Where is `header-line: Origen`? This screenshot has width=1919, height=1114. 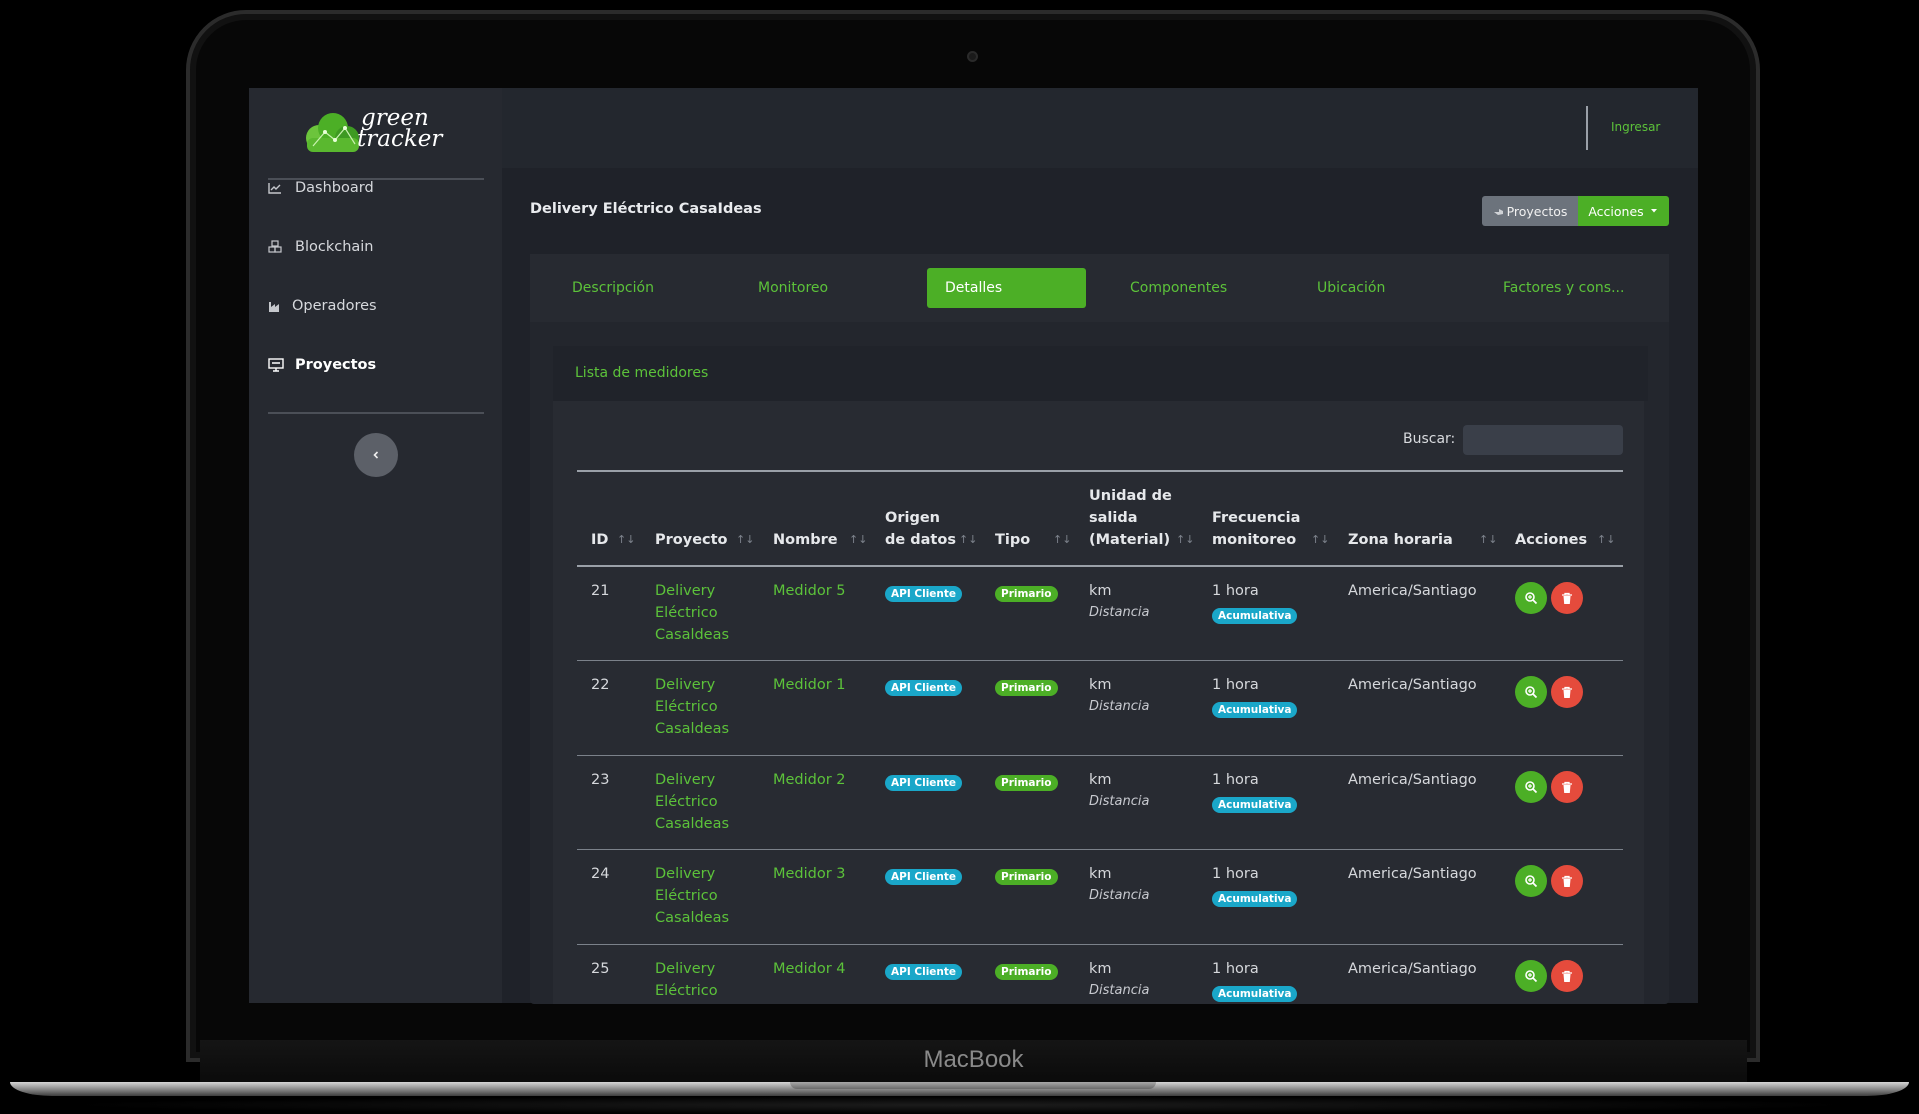 header-line: Origen is located at coordinates (912, 518).